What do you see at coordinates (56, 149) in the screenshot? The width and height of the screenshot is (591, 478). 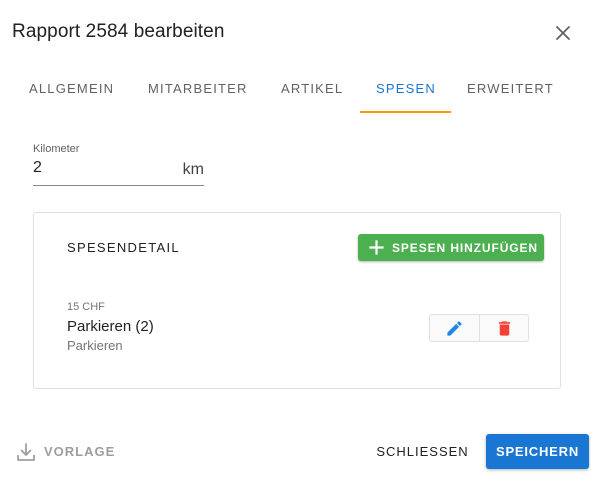 I see `kilometer-label: Kilometer` at bounding box center [56, 149].